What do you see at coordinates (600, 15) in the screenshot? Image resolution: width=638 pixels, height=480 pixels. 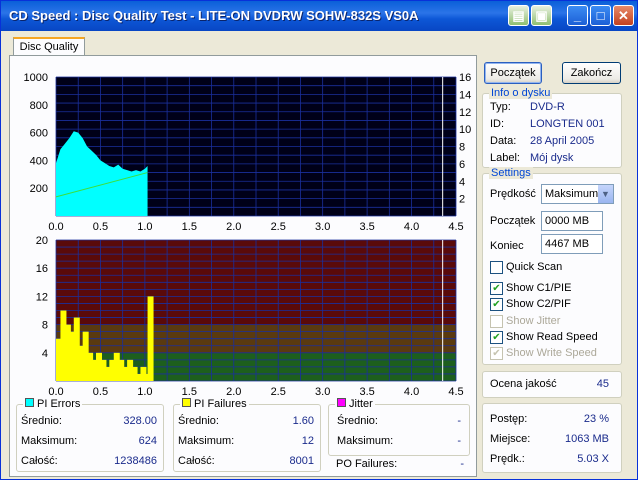 I see `maximize-button: □` at bounding box center [600, 15].